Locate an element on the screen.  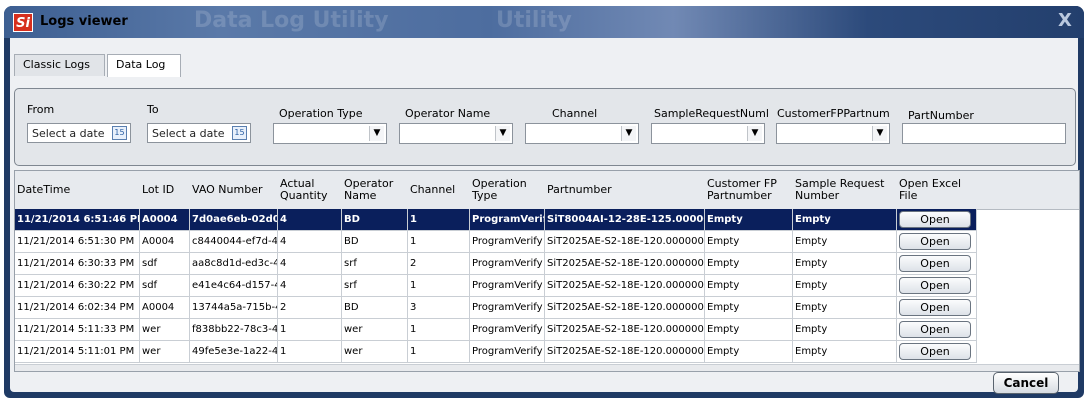
to-date-picker: Select a date 15 is located at coordinates (199, 133).